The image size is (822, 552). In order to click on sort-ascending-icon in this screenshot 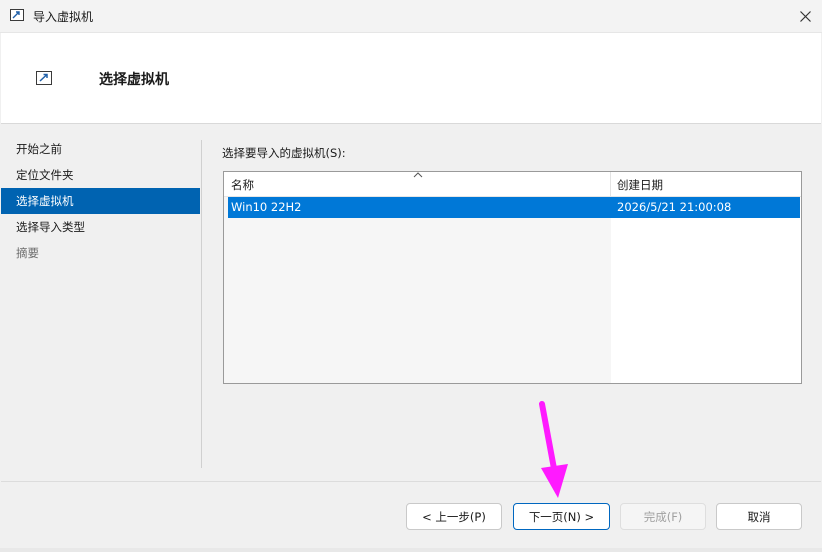, I will do `click(418, 175)`.